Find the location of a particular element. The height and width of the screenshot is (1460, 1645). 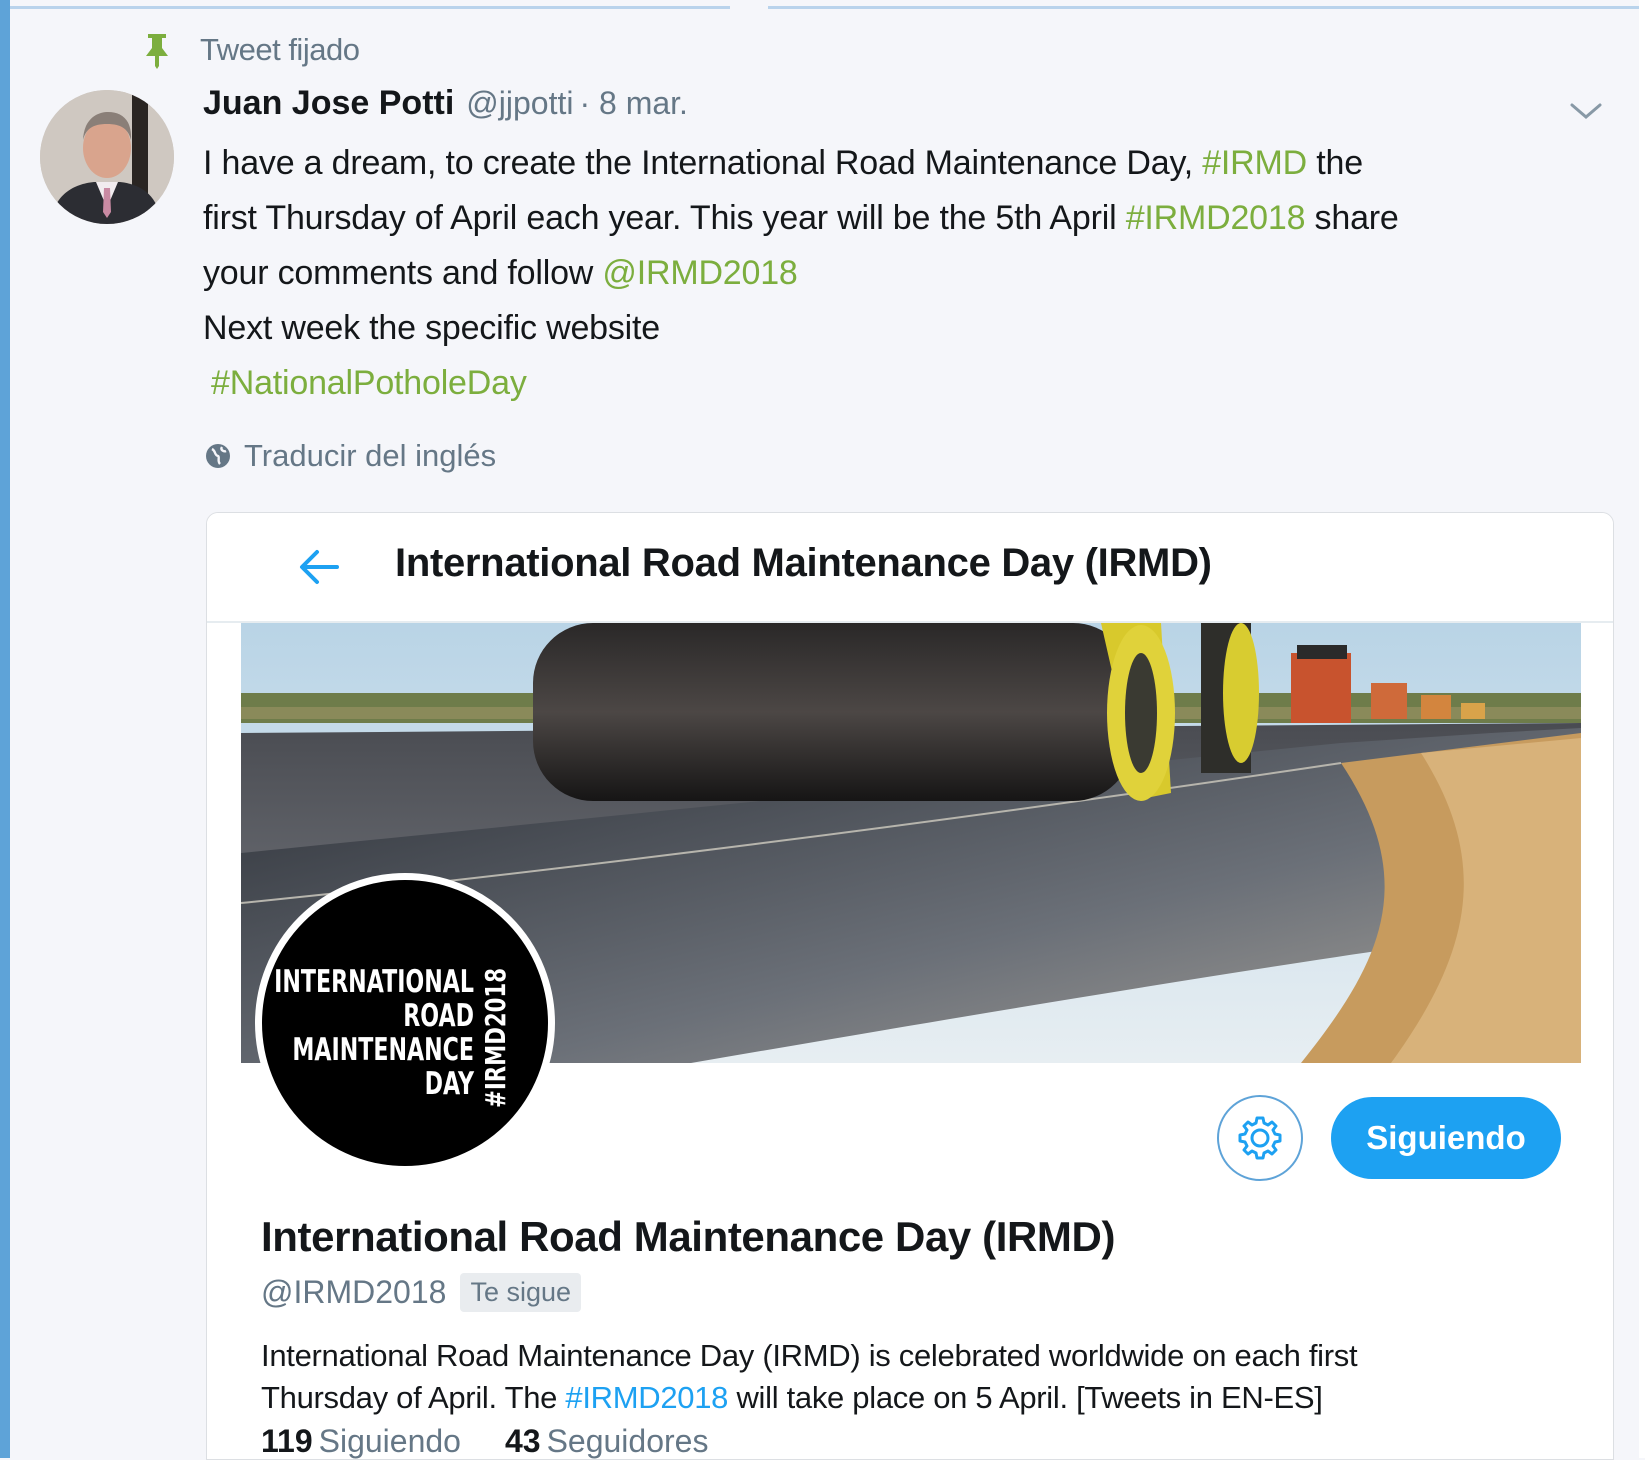

logo-vertical-hashtag: #IRMD2018 is located at coordinates (495, 1038).